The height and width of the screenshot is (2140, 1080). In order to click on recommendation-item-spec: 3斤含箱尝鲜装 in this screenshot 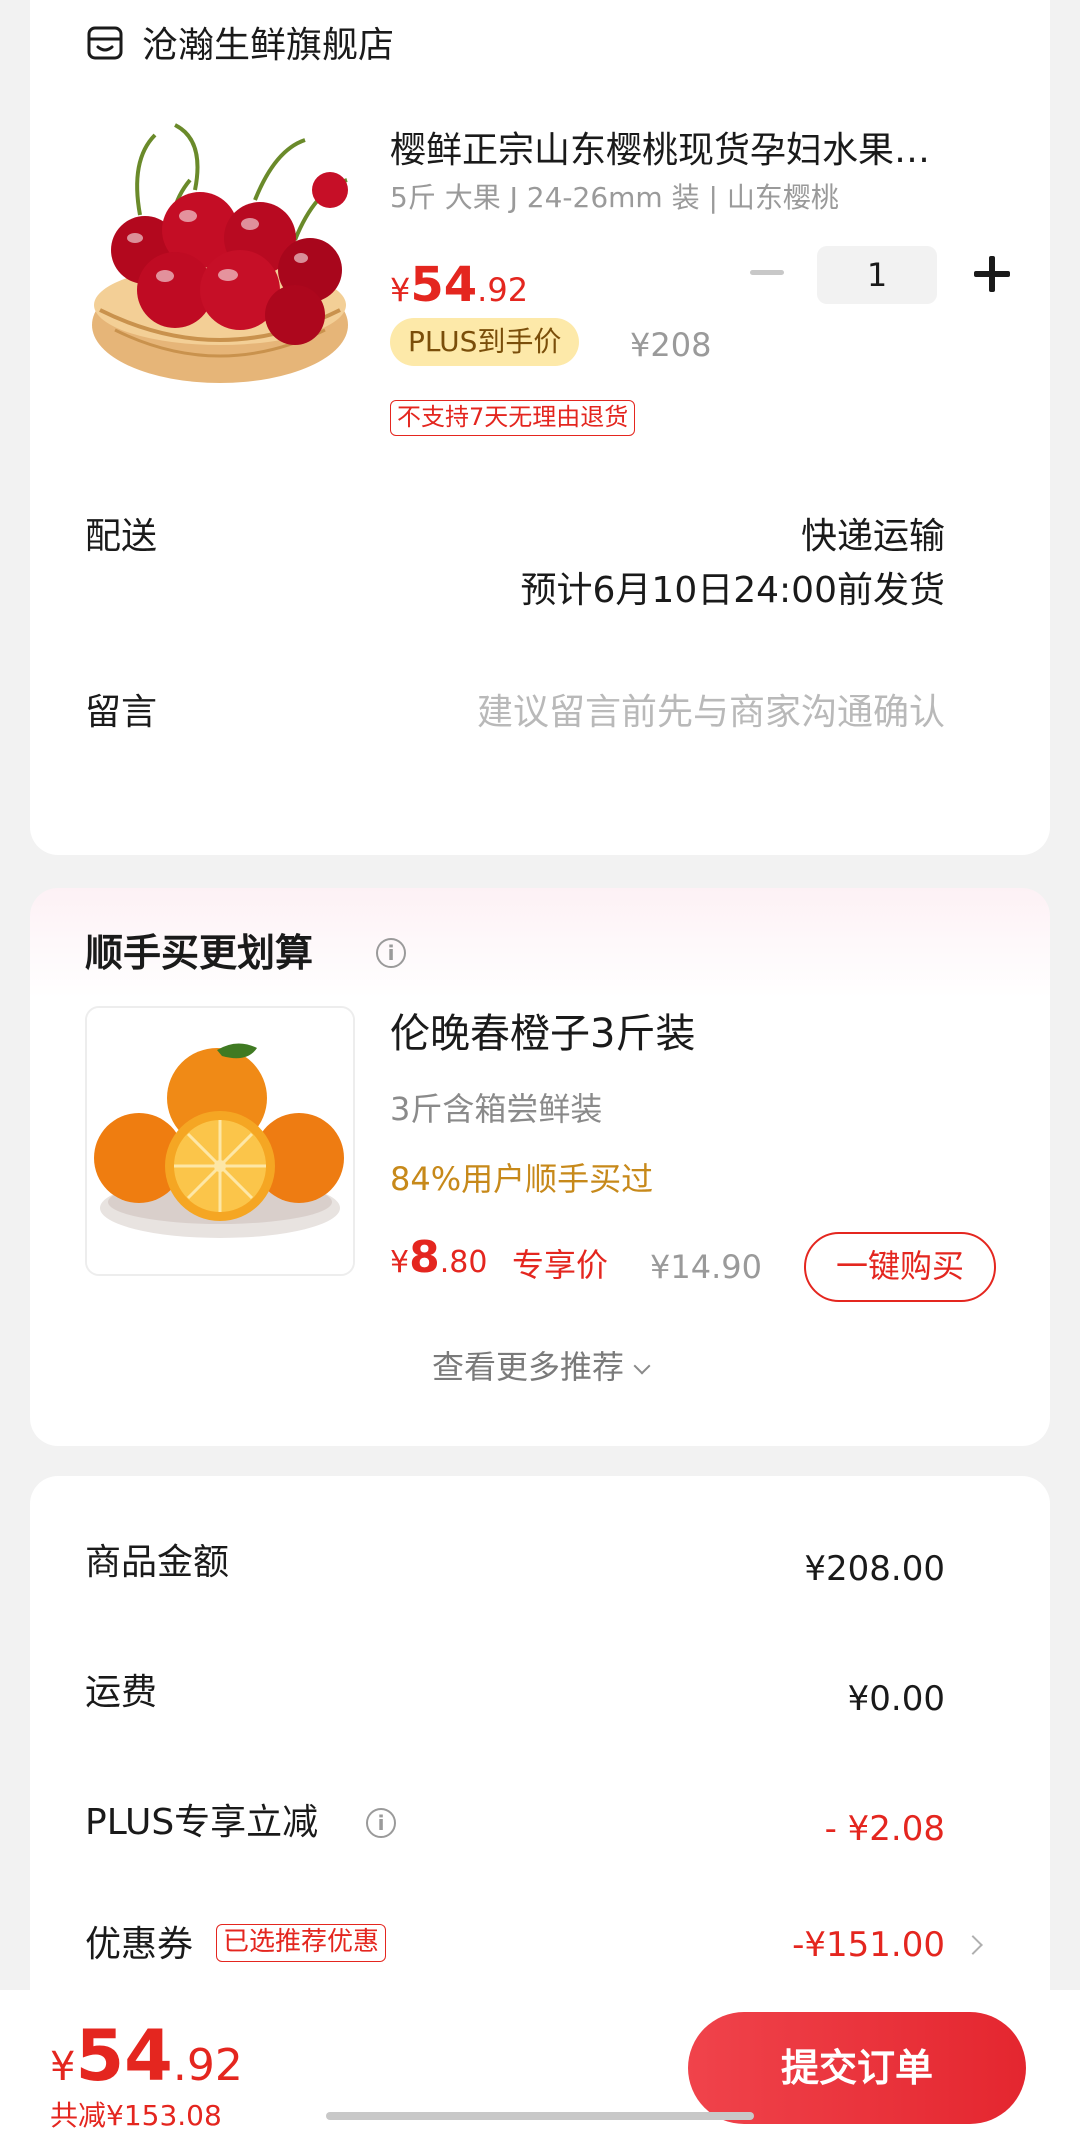, I will do `click(496, 1109)`.